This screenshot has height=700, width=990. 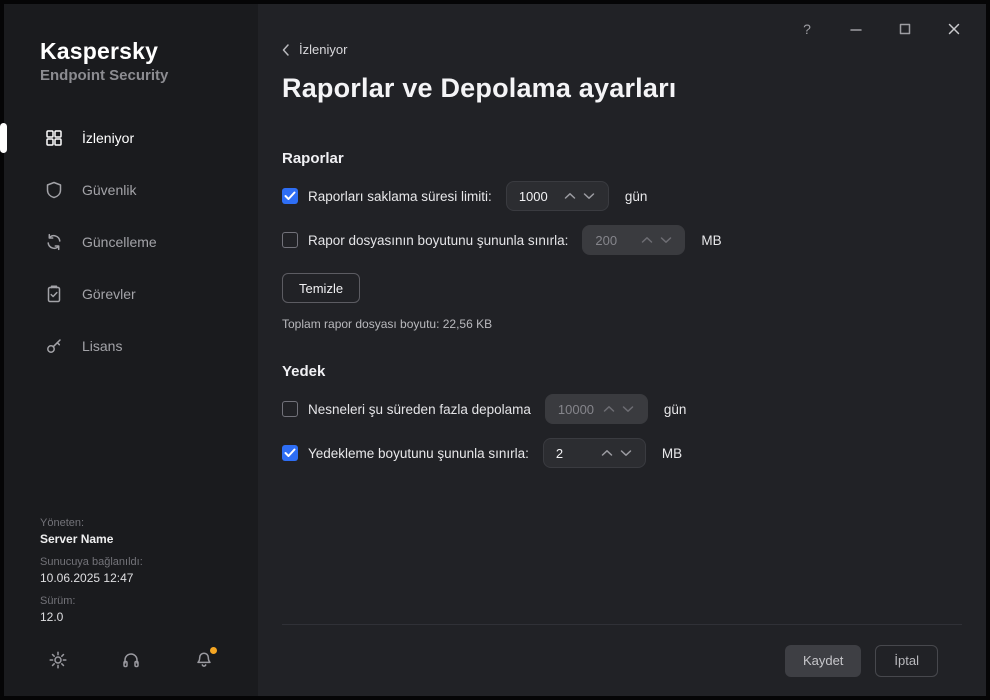 I want to click on breadcrumb-label: İzleniyor, so click(x=323, y=49).